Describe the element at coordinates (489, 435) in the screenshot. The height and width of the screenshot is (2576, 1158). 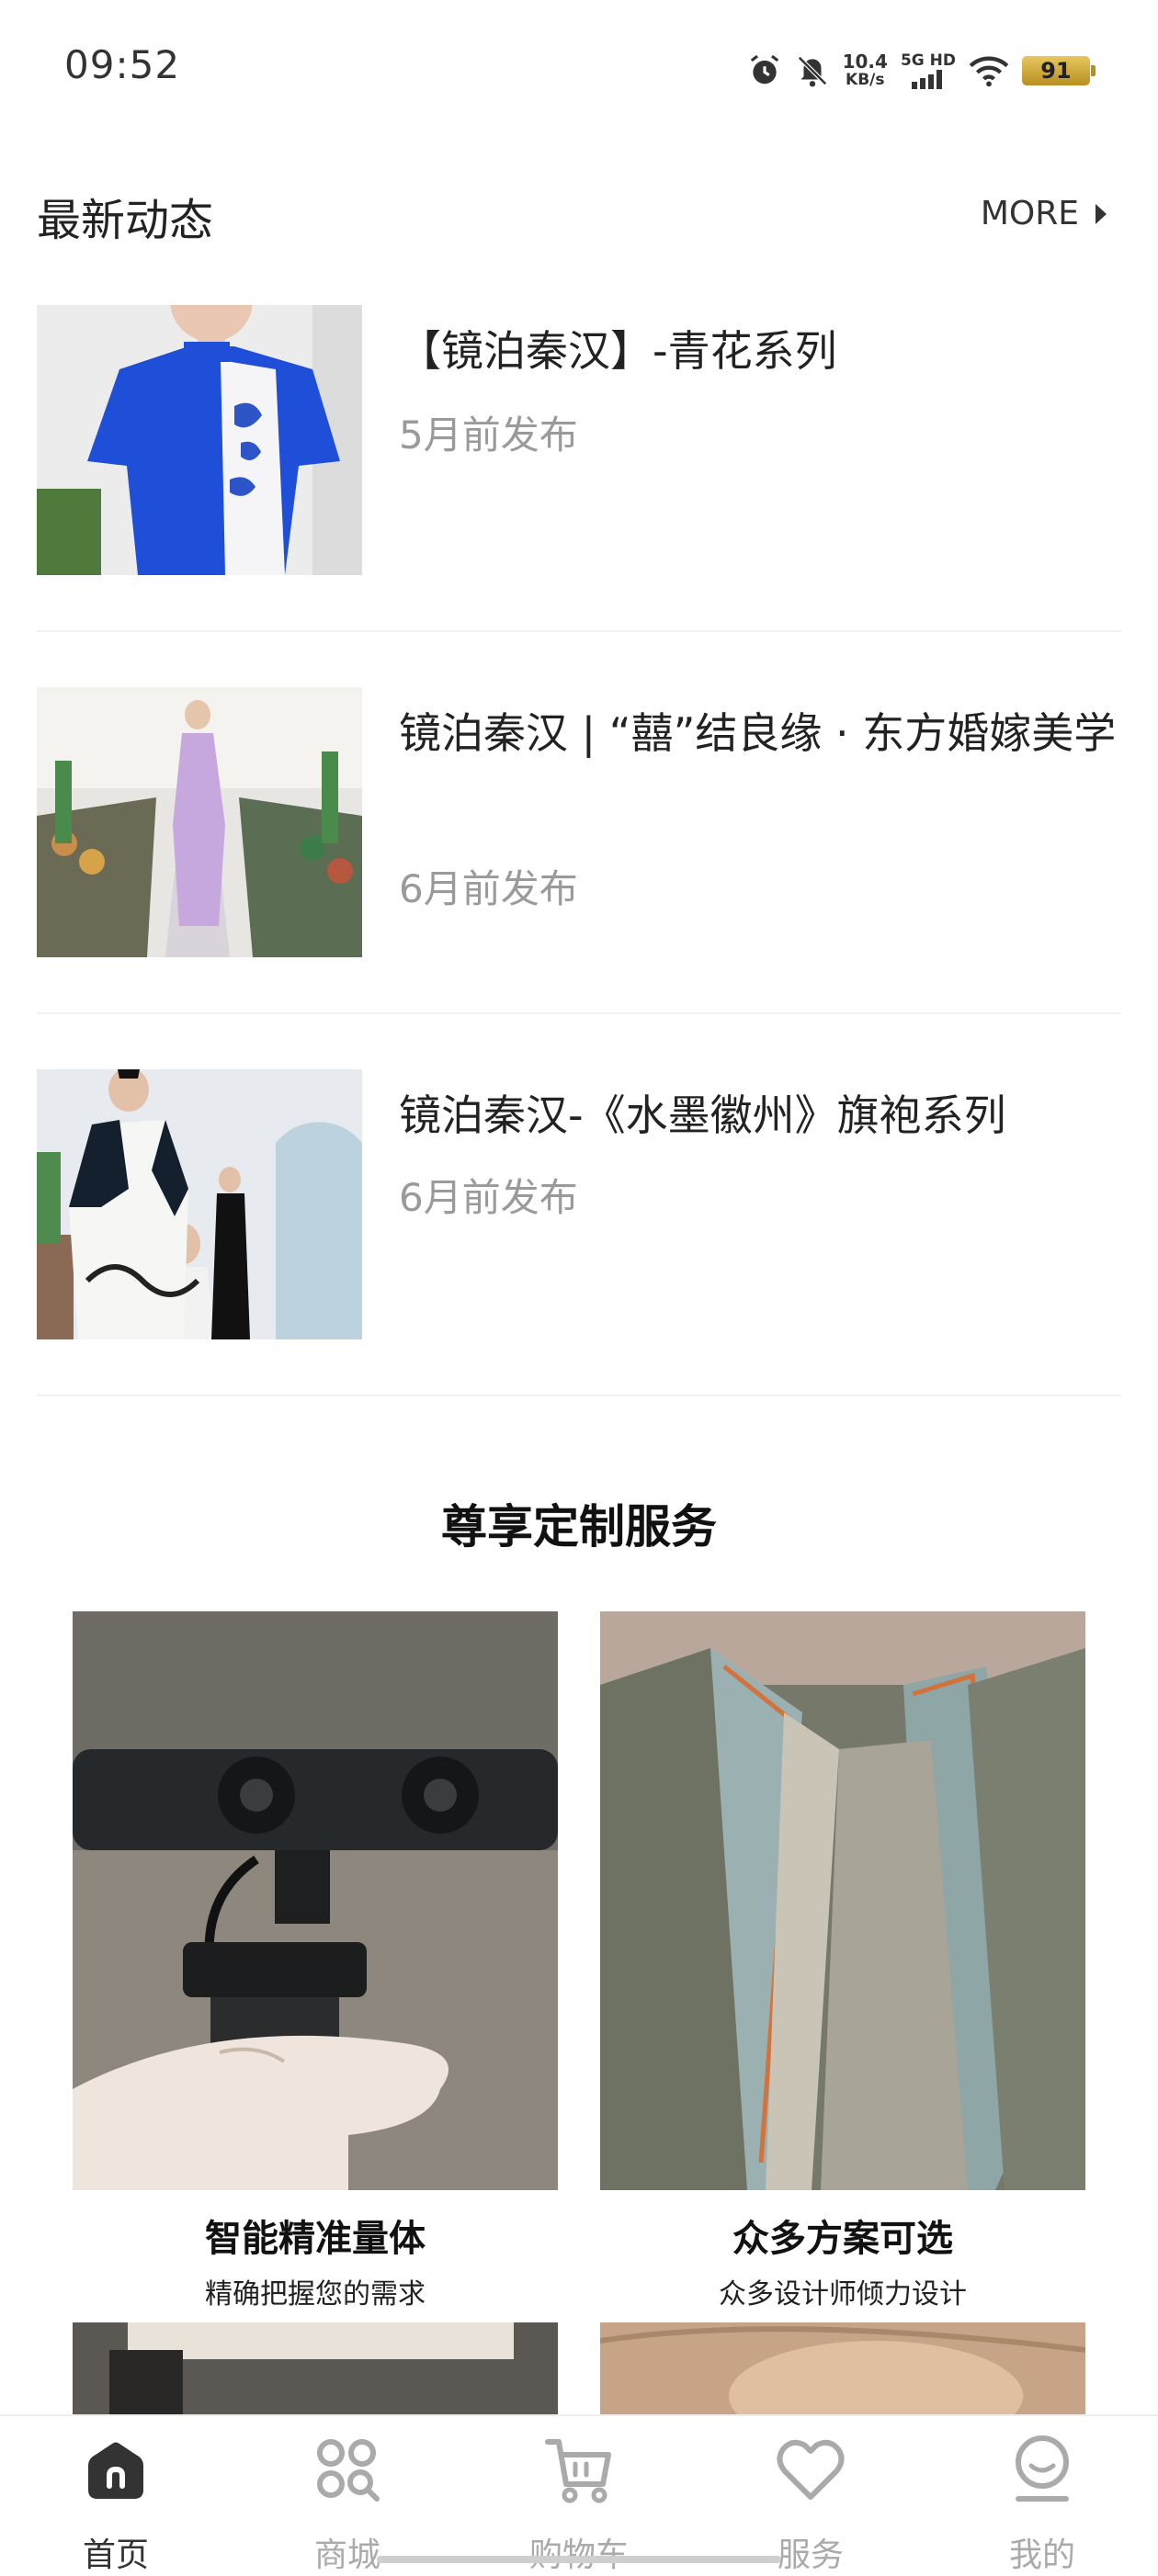
I see `news-time: 5月前发布` at that location.